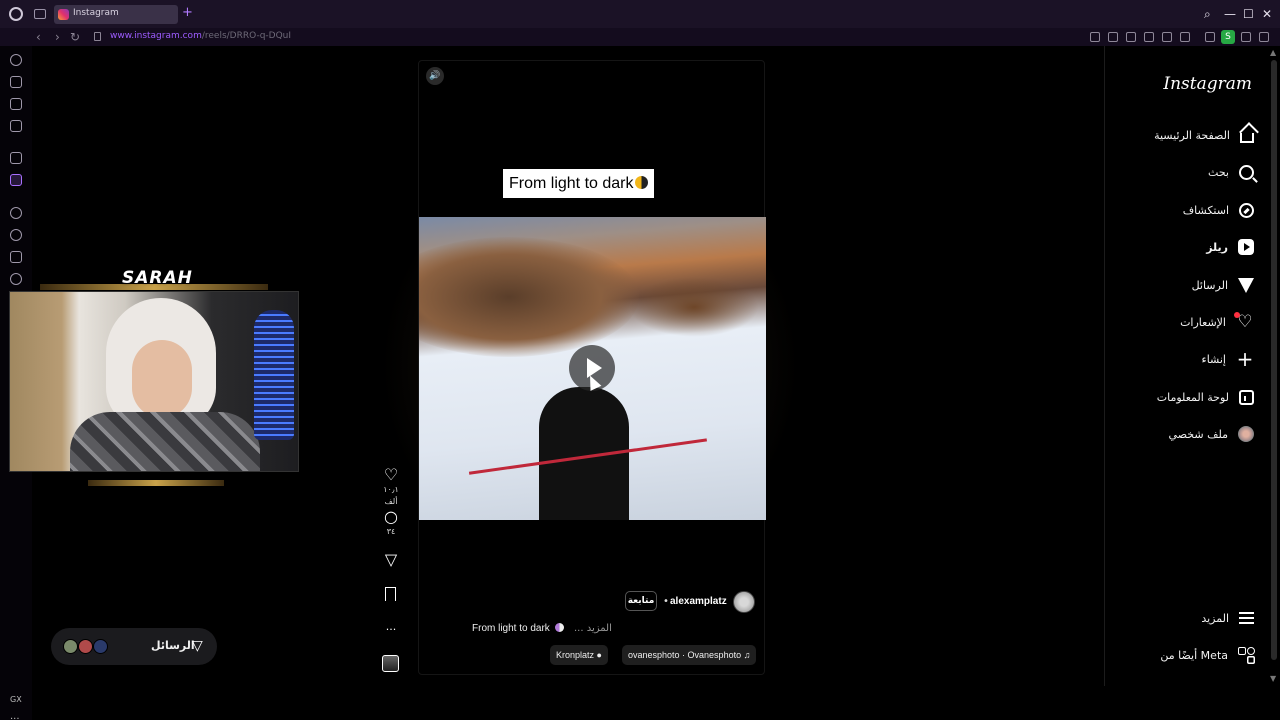 The height and width of the screenshot is (720, 1280). Describe the element at coordinates (1230, 14) in the screenshot. I see `minimize-button: —` at that location.